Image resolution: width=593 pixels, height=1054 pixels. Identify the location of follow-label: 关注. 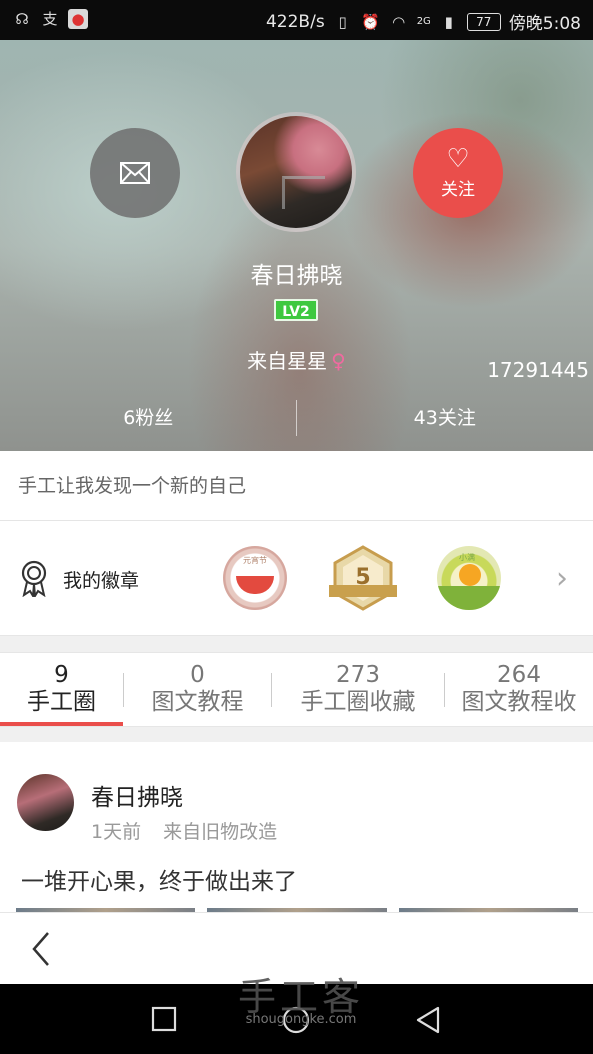
(458, 190).